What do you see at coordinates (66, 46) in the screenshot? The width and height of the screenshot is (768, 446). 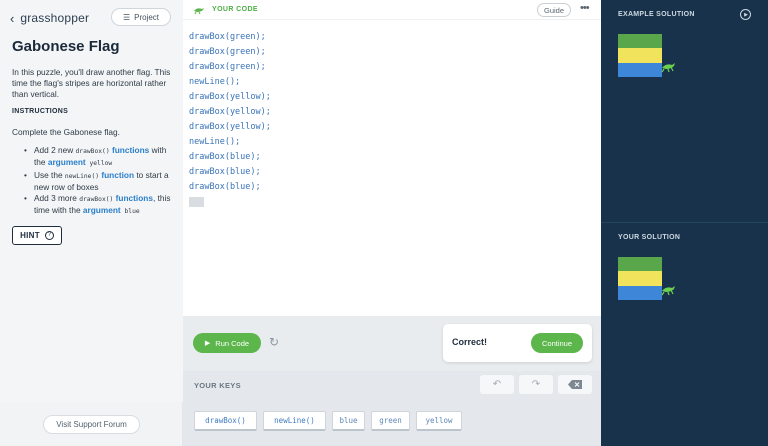 I see `lesson-title: Gabonese Flag` at bounding box center [66, 46].